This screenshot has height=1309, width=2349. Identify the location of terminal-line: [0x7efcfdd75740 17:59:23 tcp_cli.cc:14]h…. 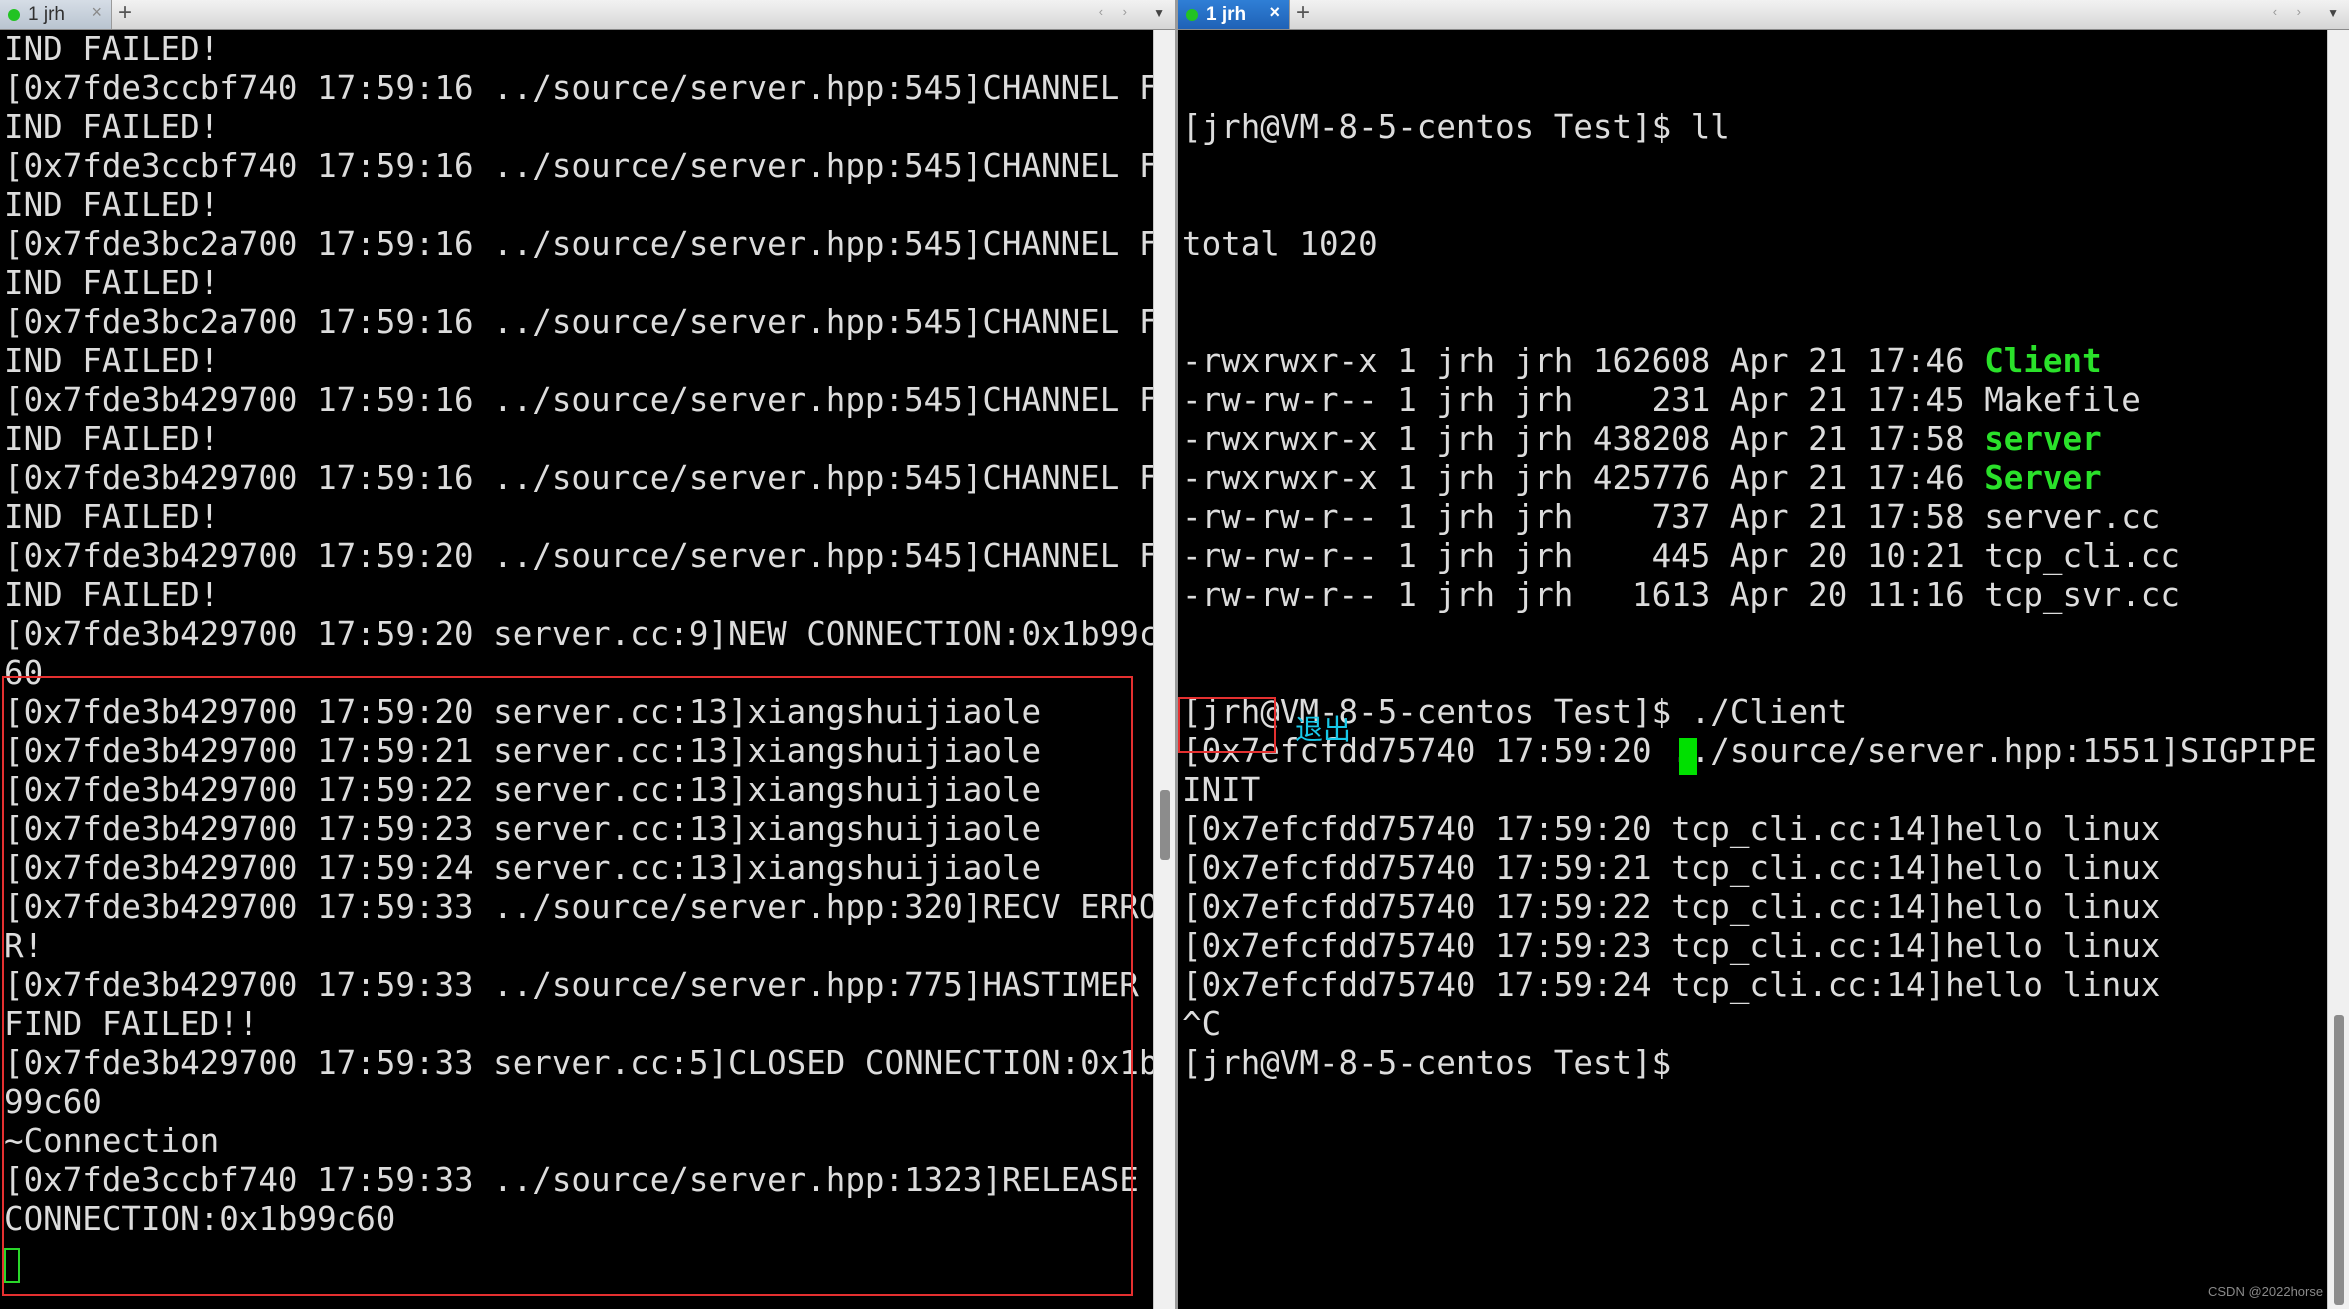
(1671, 946).